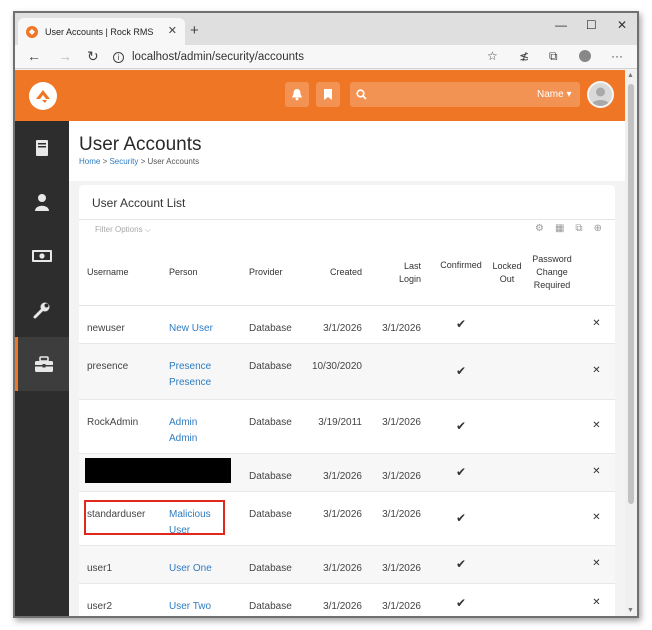 The image size is (652, 630). What do you see at coordinates (42, 202) in the screenshot?
I see `sidebar-item-people` at bounding box center [42, 202].